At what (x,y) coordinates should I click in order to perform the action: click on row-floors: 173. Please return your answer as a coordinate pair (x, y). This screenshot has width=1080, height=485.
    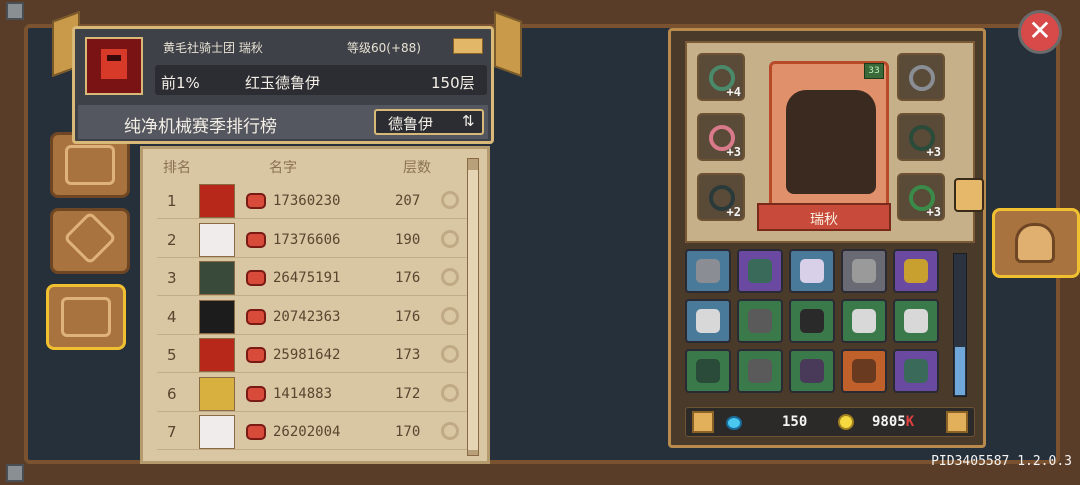
    Looking at the image, I should click on (408, 355).